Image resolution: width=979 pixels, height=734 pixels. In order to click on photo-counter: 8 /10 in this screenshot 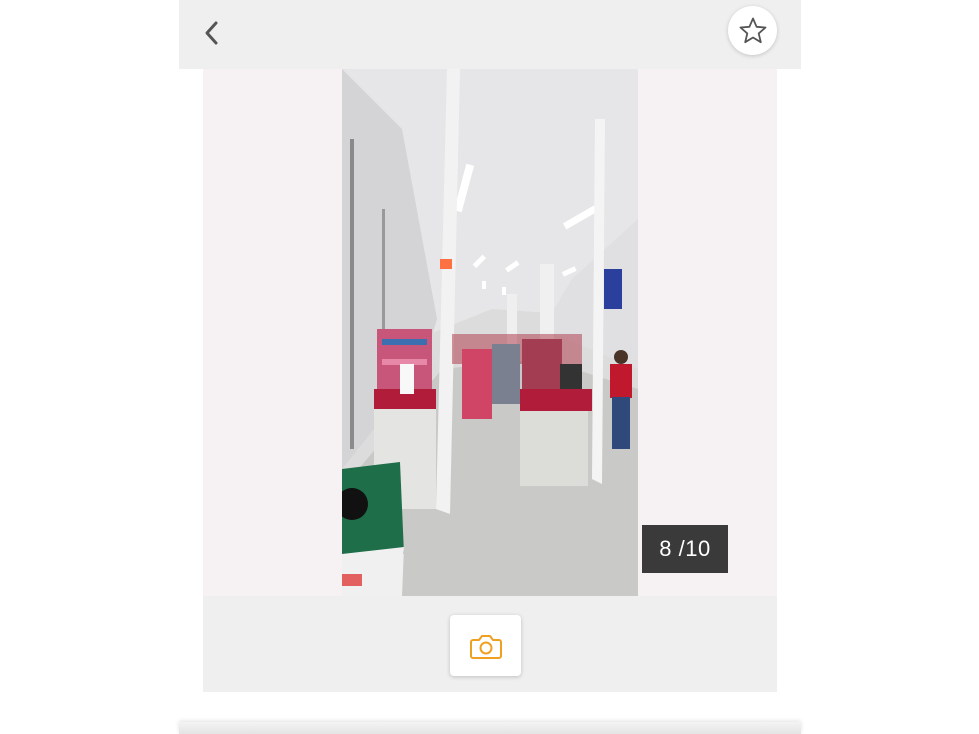, I will do `click(685, 549)`.